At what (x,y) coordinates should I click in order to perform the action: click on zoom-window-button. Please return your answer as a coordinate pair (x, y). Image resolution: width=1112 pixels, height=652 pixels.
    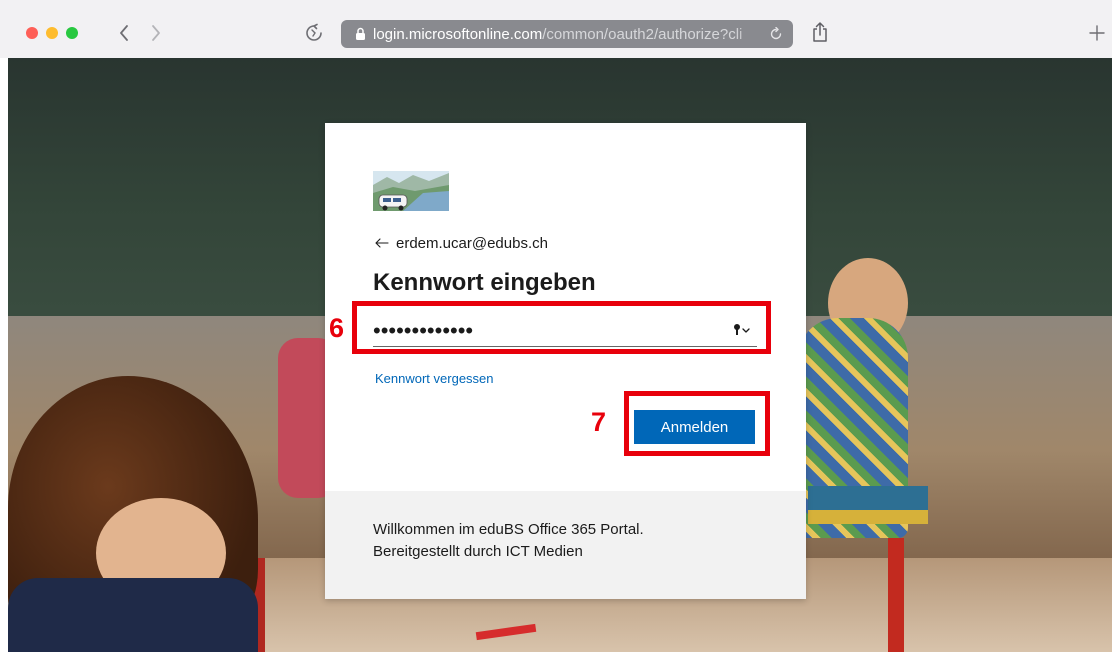
    Looking at the image, I should click on (72, 33).